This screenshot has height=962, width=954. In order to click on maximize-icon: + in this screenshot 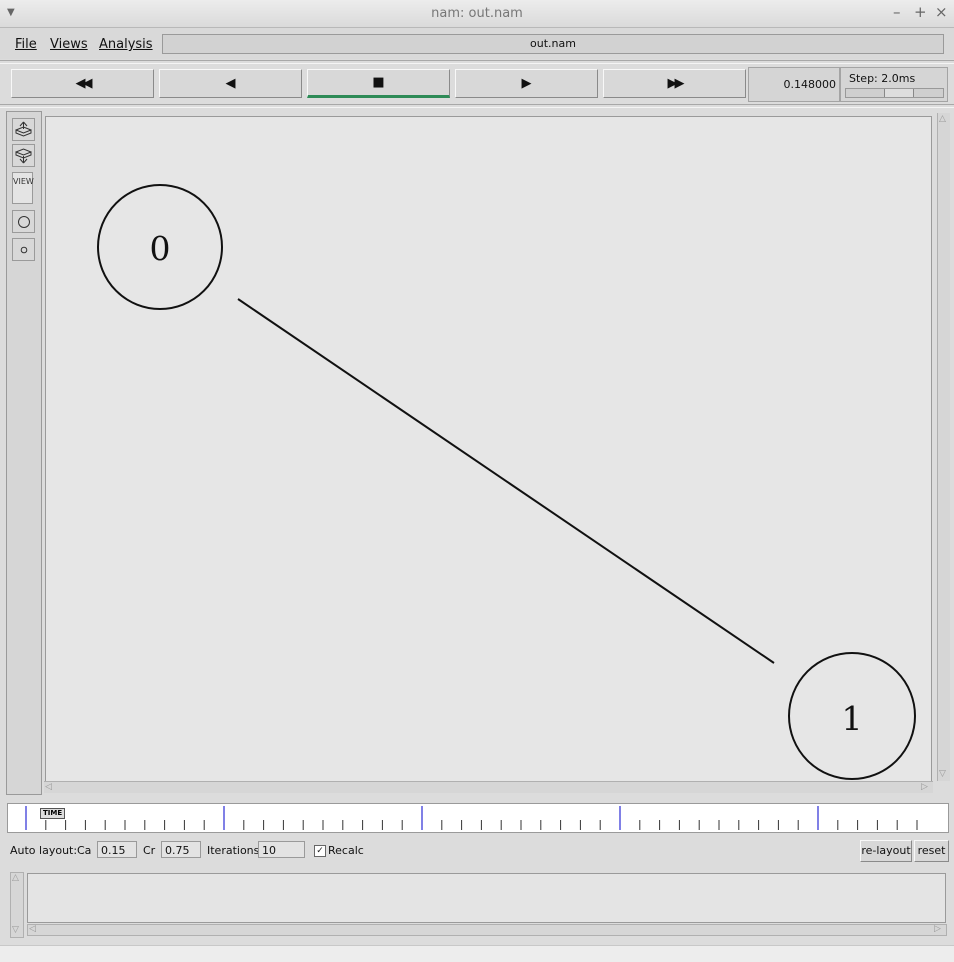, I will do `click(920, 12)`.